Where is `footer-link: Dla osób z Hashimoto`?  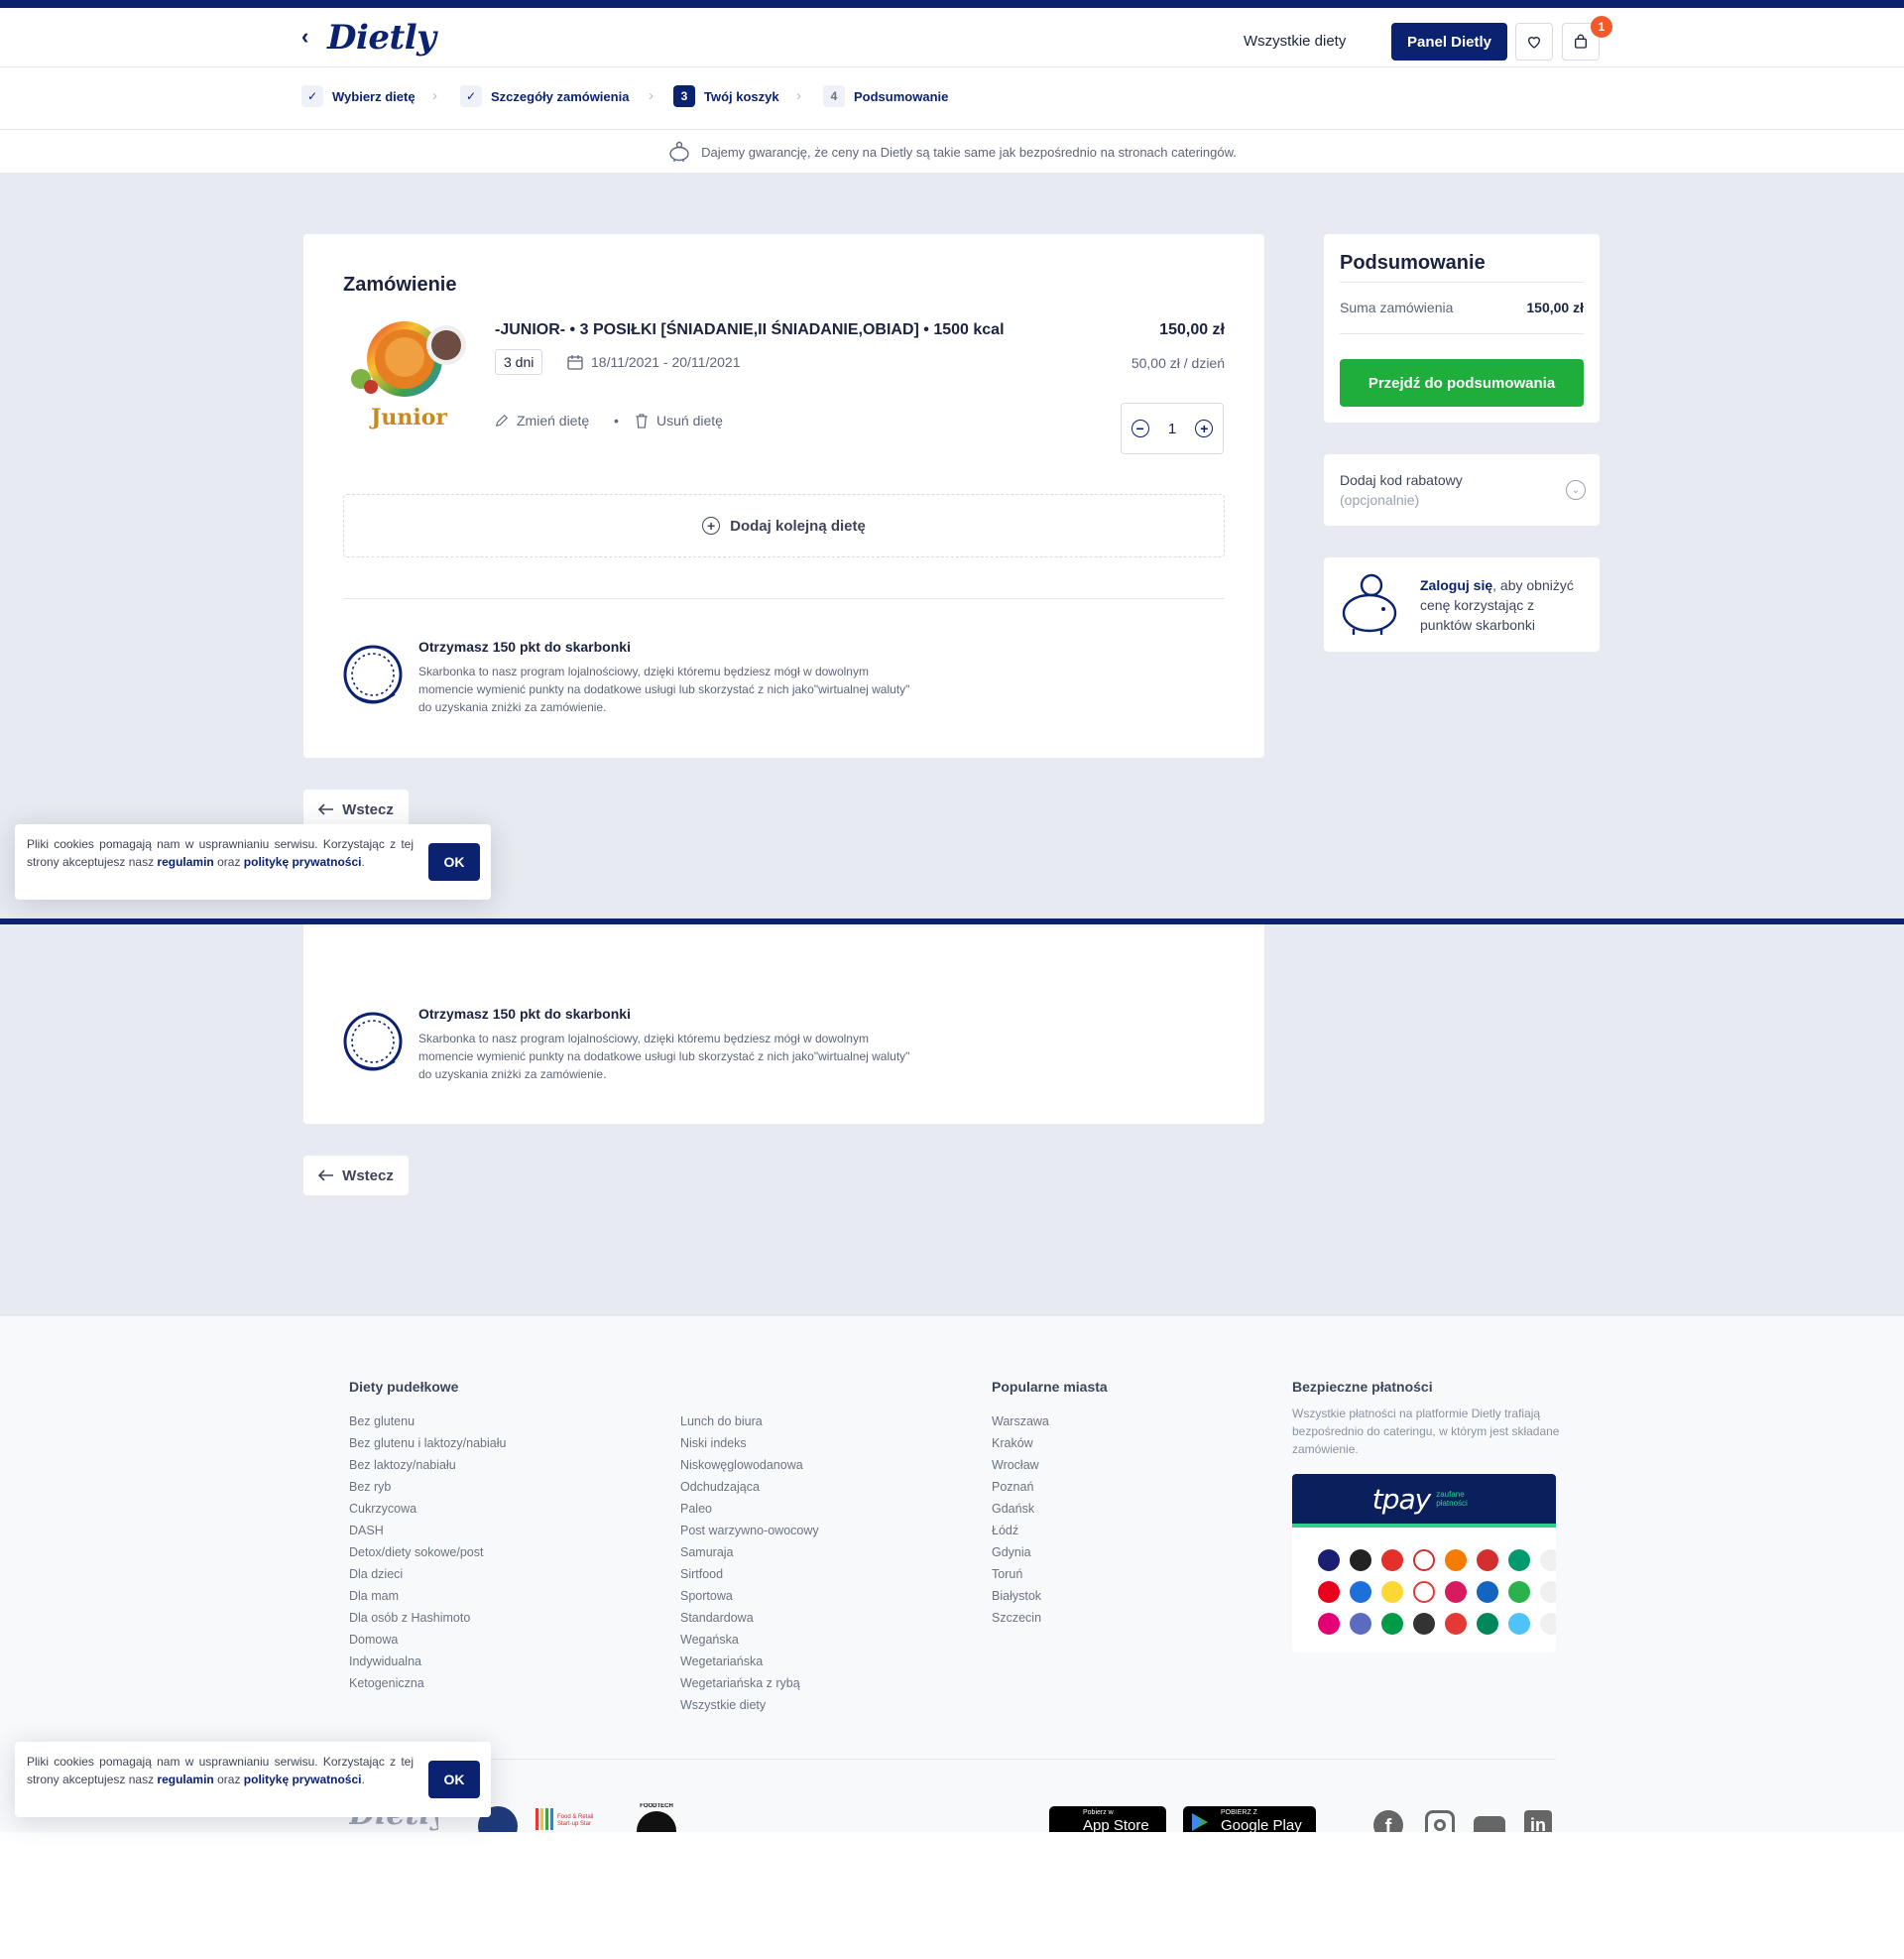 footer-link: Dla osób z Hashimoto is located at coordinates (427, 1618).